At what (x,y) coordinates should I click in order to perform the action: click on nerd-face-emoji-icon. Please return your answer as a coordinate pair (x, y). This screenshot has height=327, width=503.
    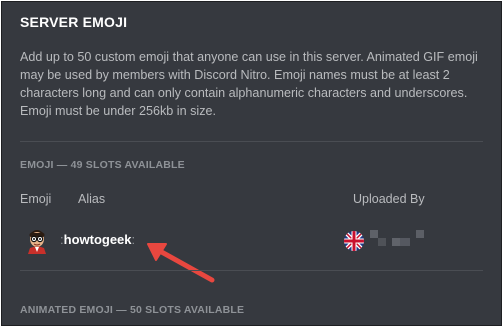
    Looking at the image, I should click on (37, 242).